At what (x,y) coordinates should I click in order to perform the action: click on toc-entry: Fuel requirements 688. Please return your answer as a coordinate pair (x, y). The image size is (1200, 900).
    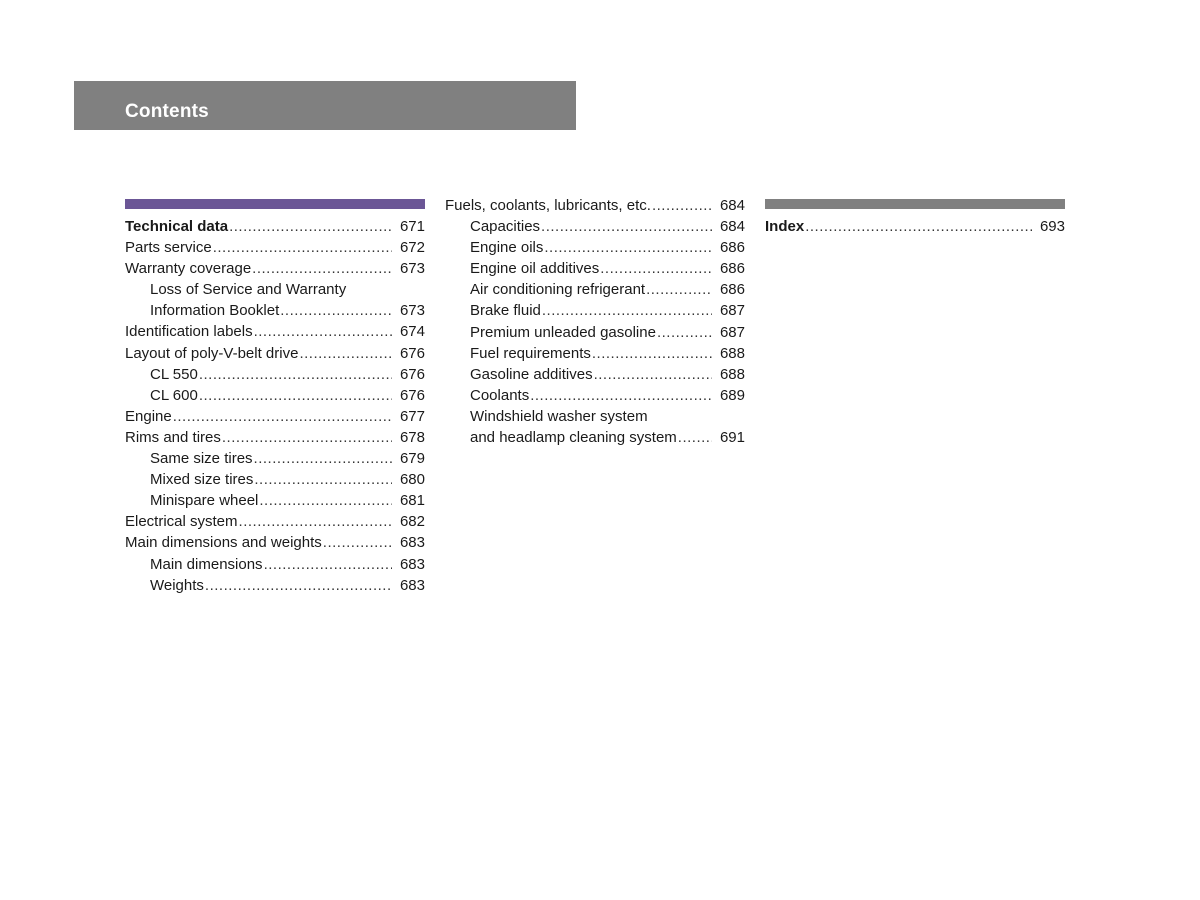
    Looking at the image, I should click on (595, 353).